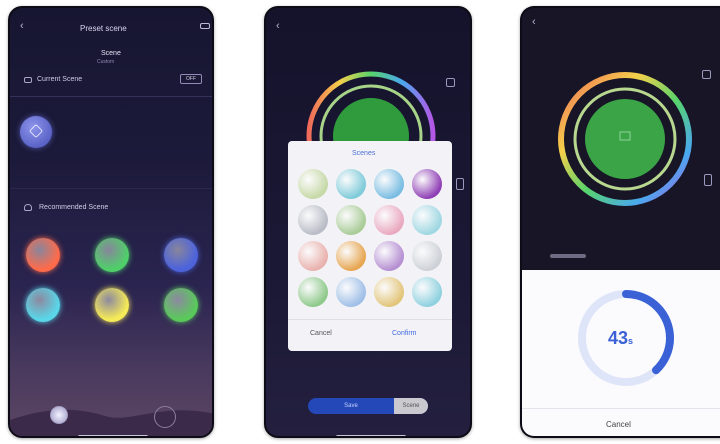  Describe the element at coordinates (621, 353) in the screenshot. I see `timer-sheet: 43s Cancel` at that location.